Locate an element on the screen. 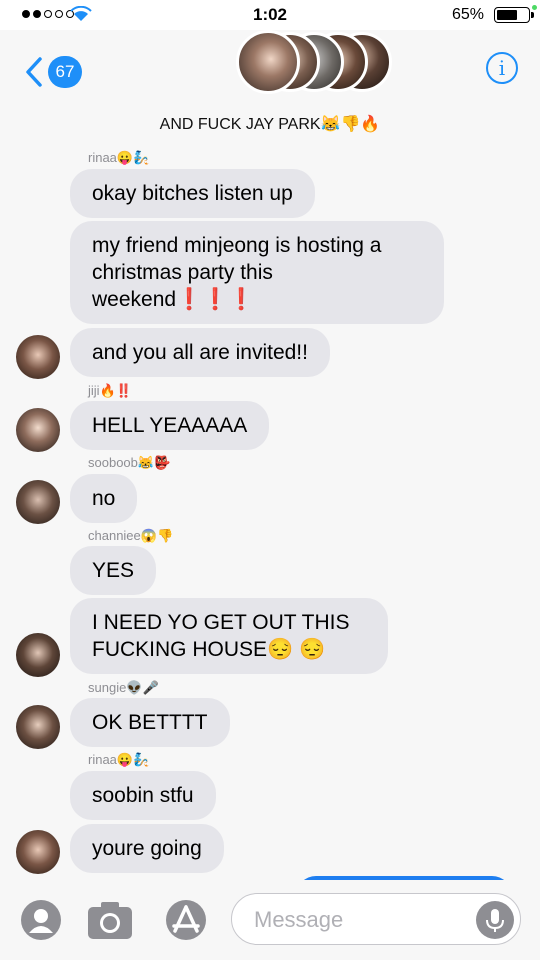 The image size is (540, 960). chevron-left-icon is located at coordinates (34, 72).